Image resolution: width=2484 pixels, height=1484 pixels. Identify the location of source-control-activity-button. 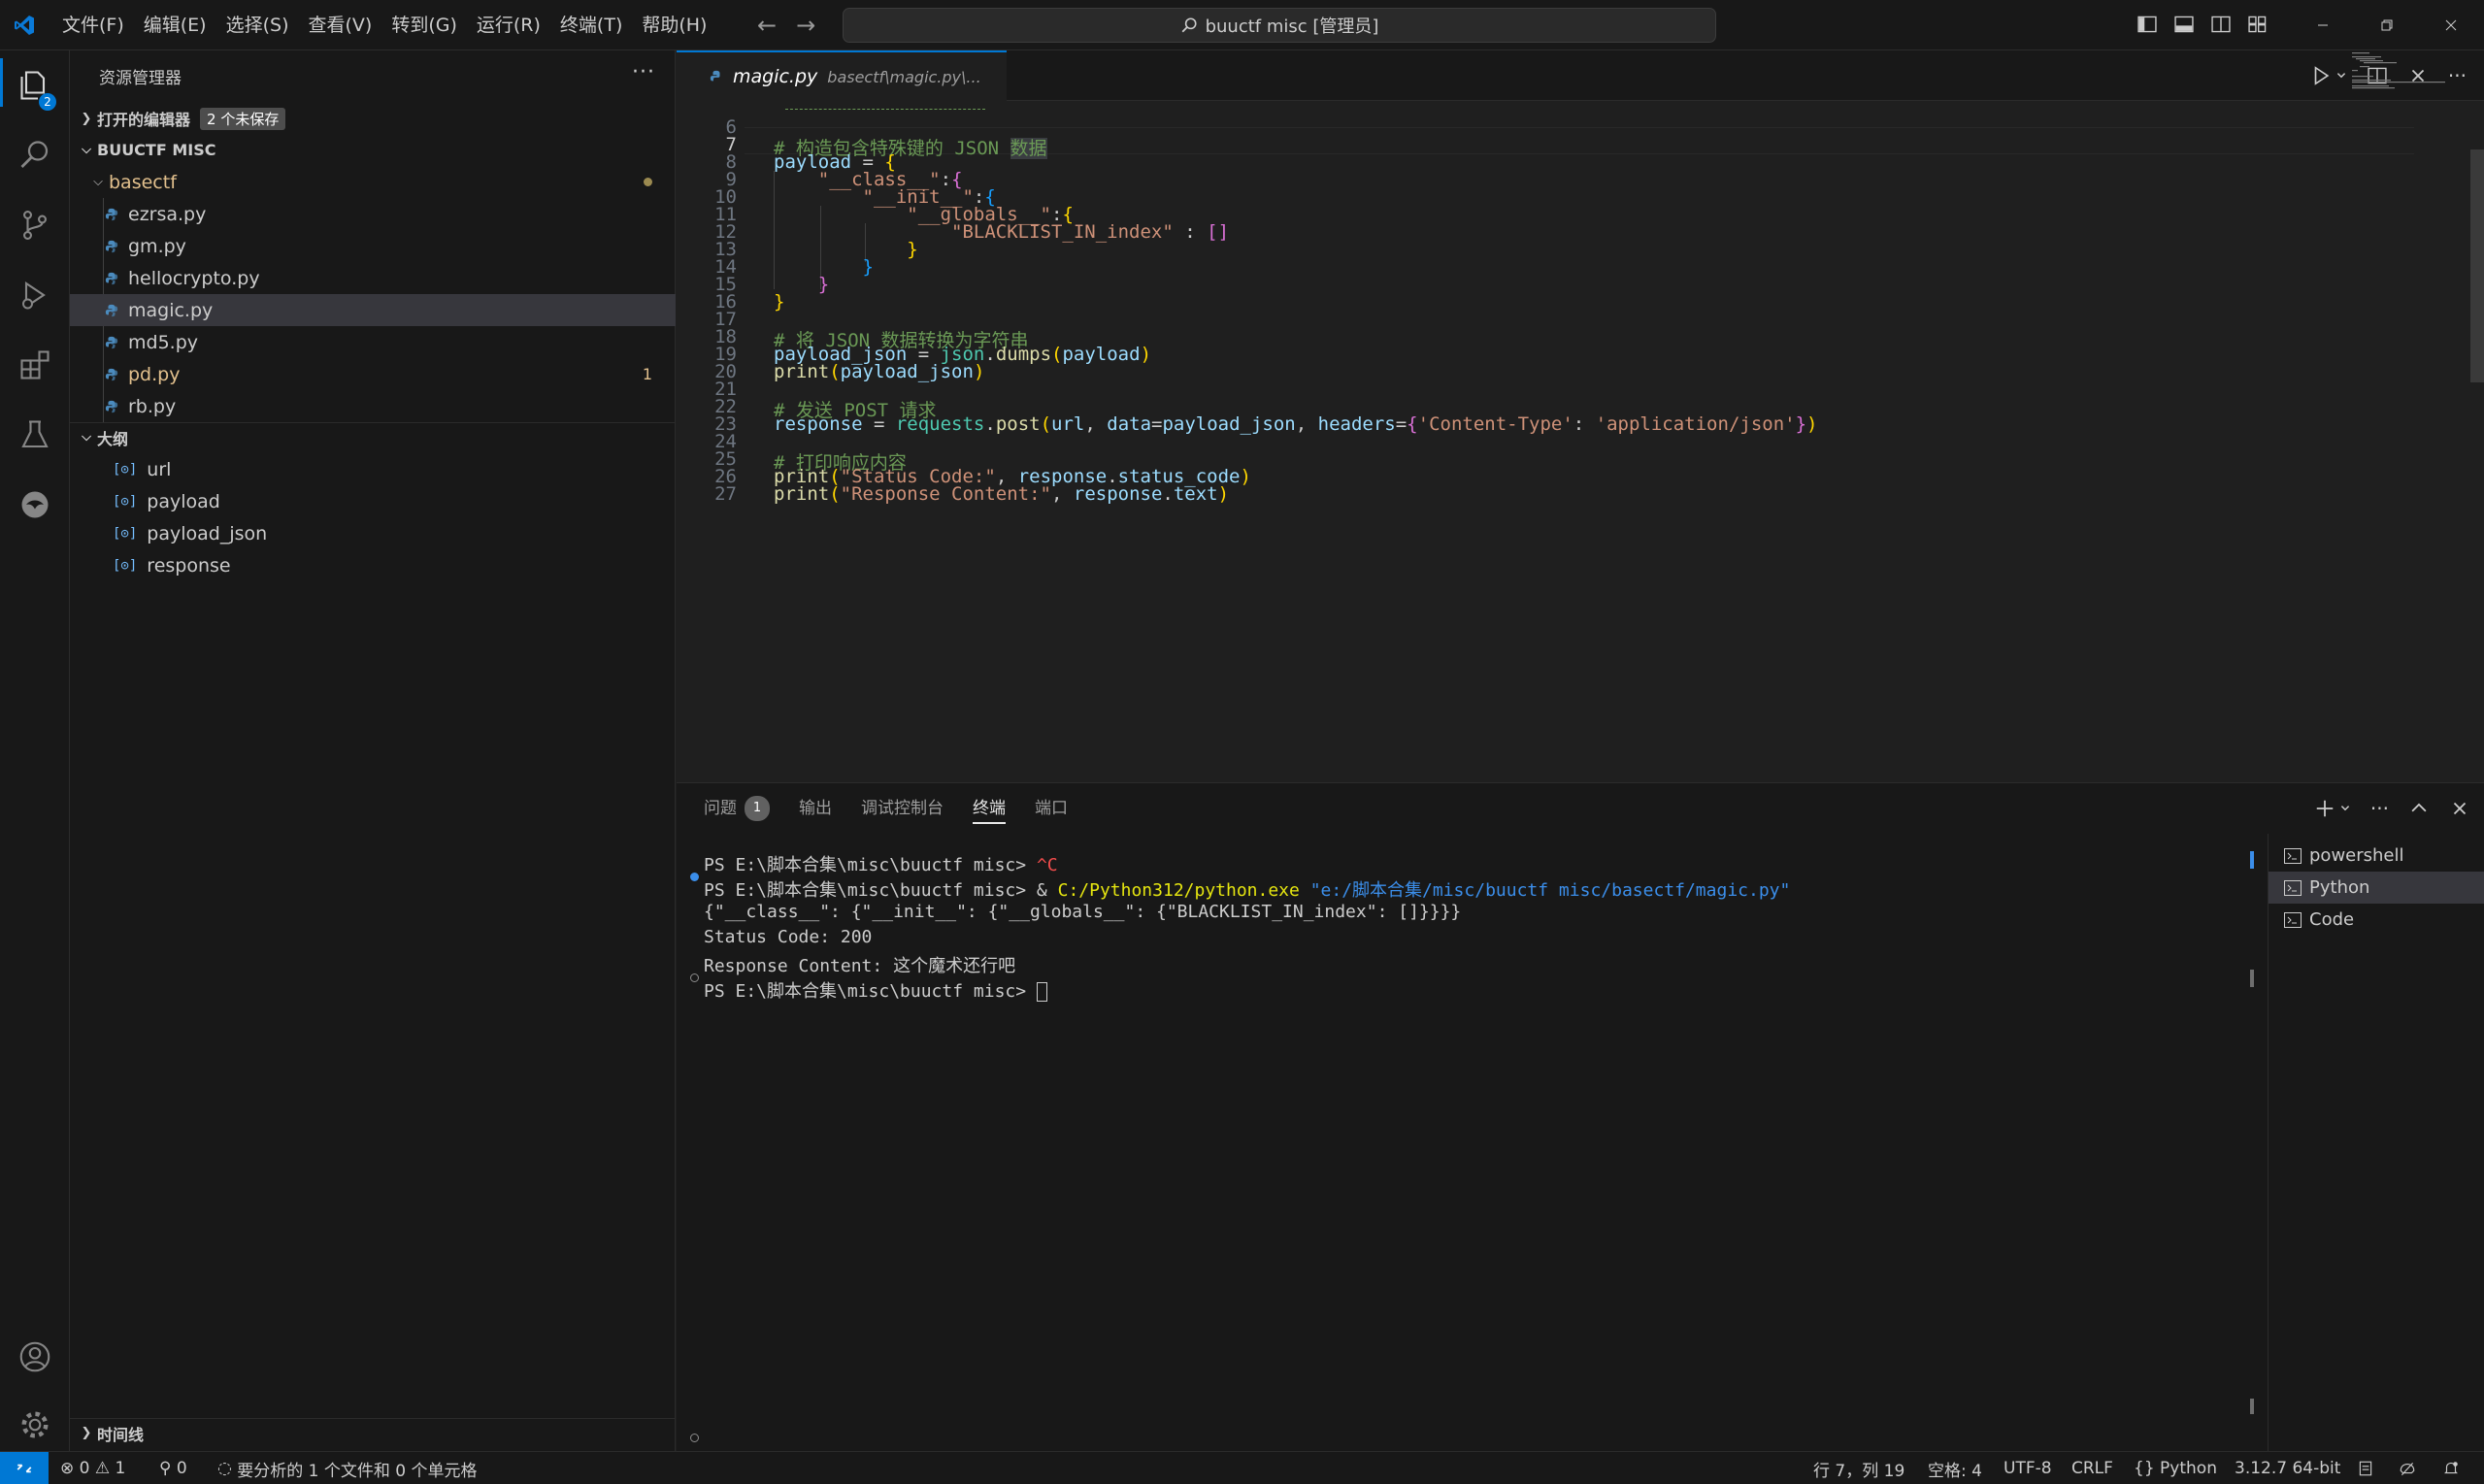
(35, 225).